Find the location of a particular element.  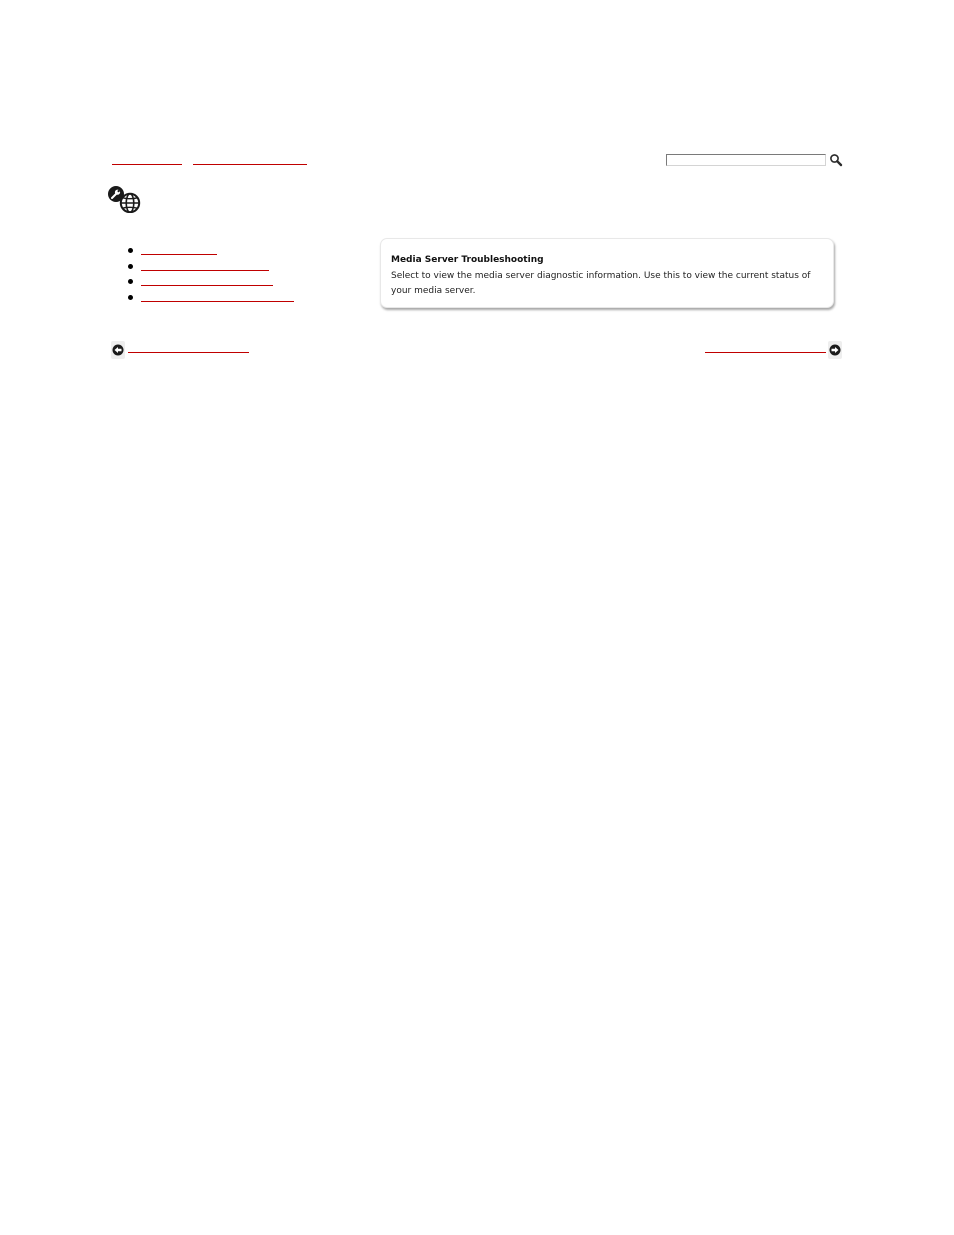

arrow-left-icon is located at coordinates (118, 350).